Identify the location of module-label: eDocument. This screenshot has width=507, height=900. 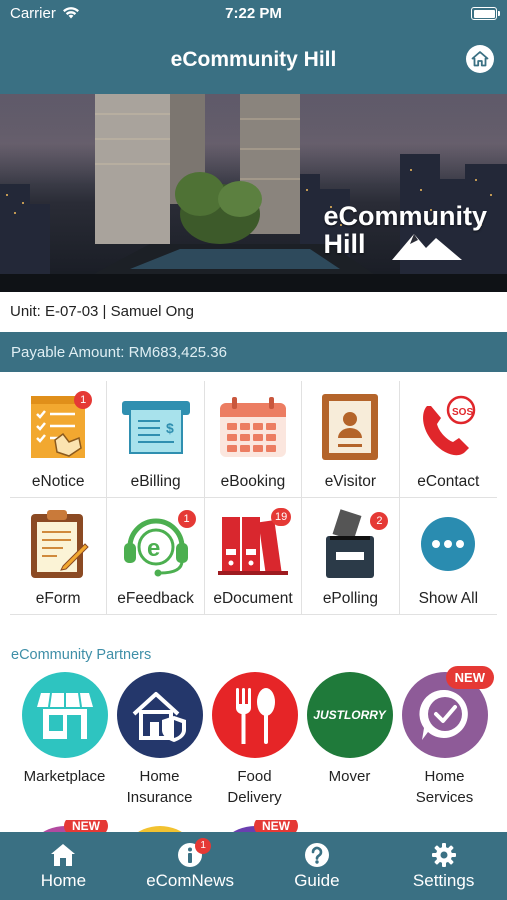
(253, 598).